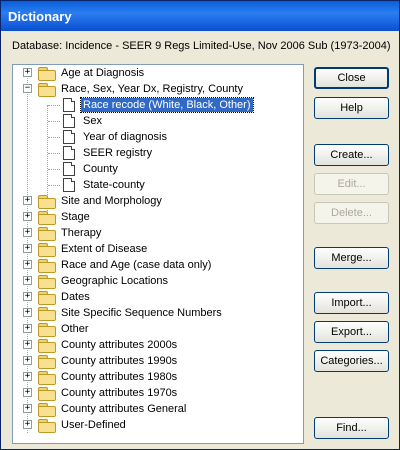  What do you see at coordinates (111, 201) in the screenshot?
I see `tree-item-label: Site and Morphology` at bounding box center [111, 201].